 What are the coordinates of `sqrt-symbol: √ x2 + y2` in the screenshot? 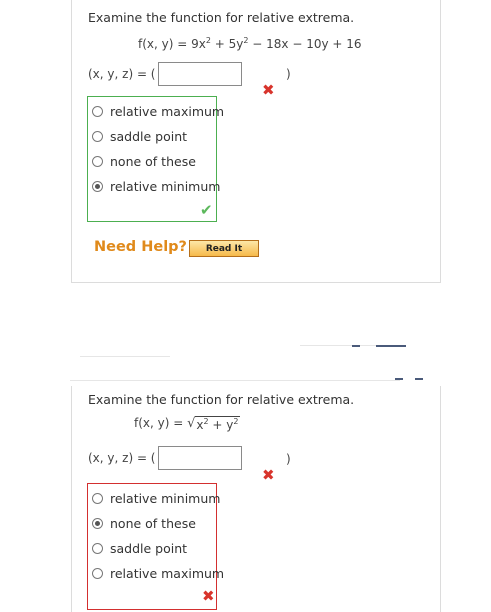 It's located at (213, 424).